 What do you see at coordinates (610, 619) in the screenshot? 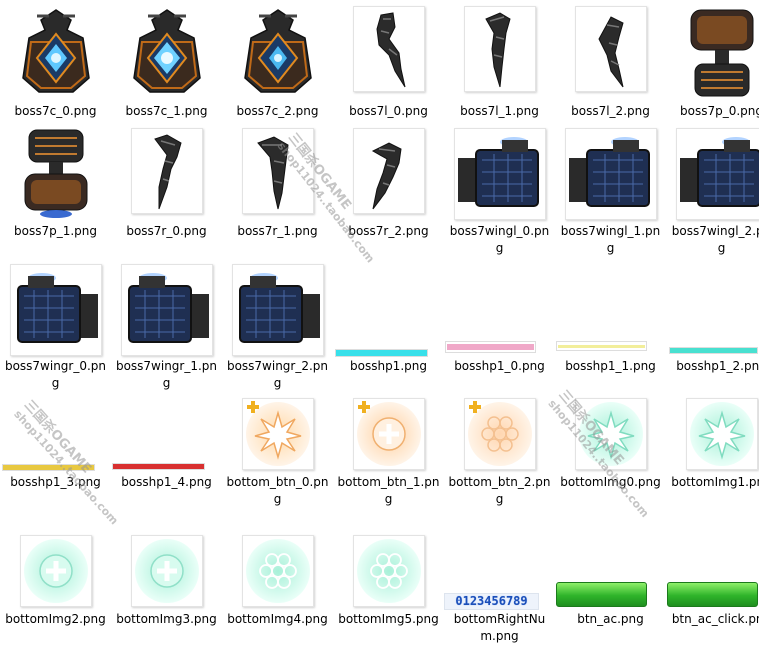
I see `file-name: btn_ac.png` at bounding box center [610, 619].